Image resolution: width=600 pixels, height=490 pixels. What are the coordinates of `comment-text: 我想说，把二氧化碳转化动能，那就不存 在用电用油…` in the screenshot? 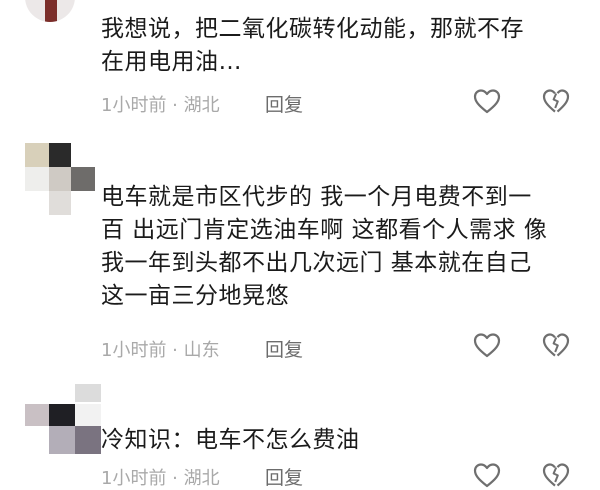 It's located at (312, 45).